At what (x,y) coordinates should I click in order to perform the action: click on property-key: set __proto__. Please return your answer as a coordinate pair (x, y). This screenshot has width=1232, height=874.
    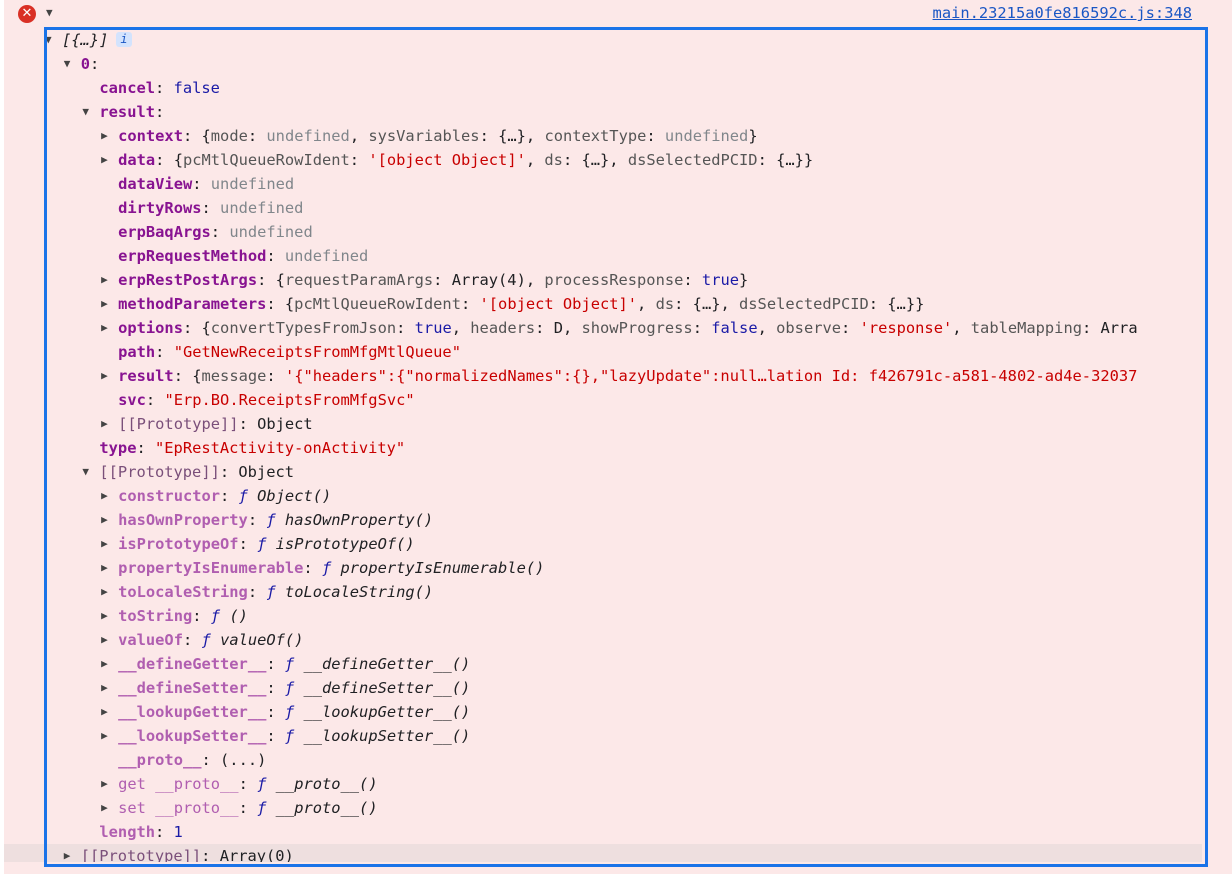
    Looking at the image, I should click on (178, 808).